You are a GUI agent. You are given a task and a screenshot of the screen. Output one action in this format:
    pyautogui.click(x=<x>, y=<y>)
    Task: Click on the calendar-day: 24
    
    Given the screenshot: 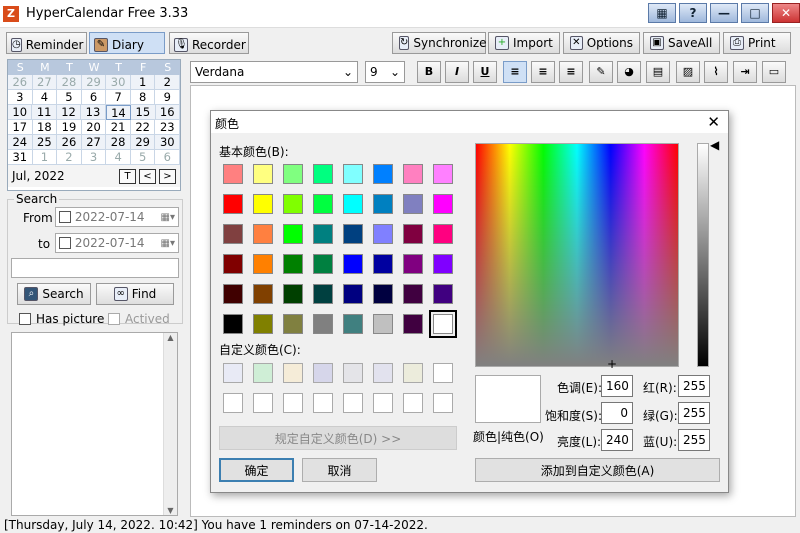 What is the action you would take?
    pyautogui.click(x=20, y=142)
    